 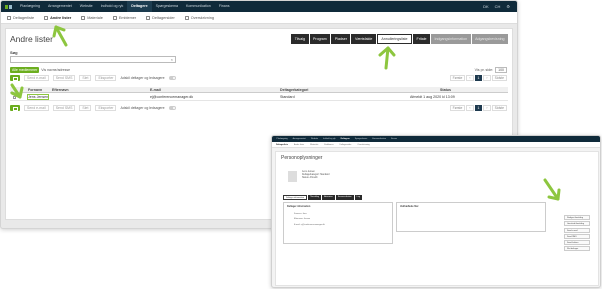 I want to click on page-icon, so click(x=148, y=17).